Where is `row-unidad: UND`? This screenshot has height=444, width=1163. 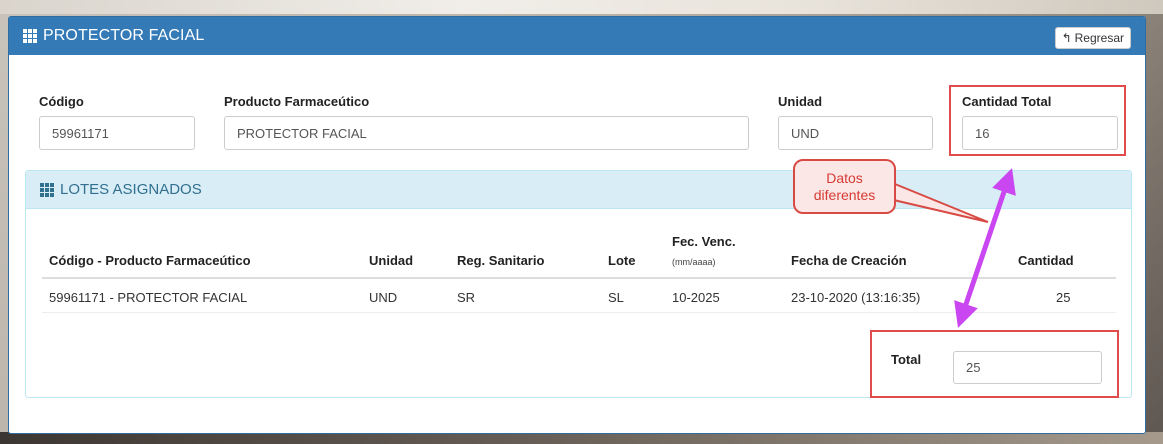
row-unidad: UND is located at coordinates (383, 297).